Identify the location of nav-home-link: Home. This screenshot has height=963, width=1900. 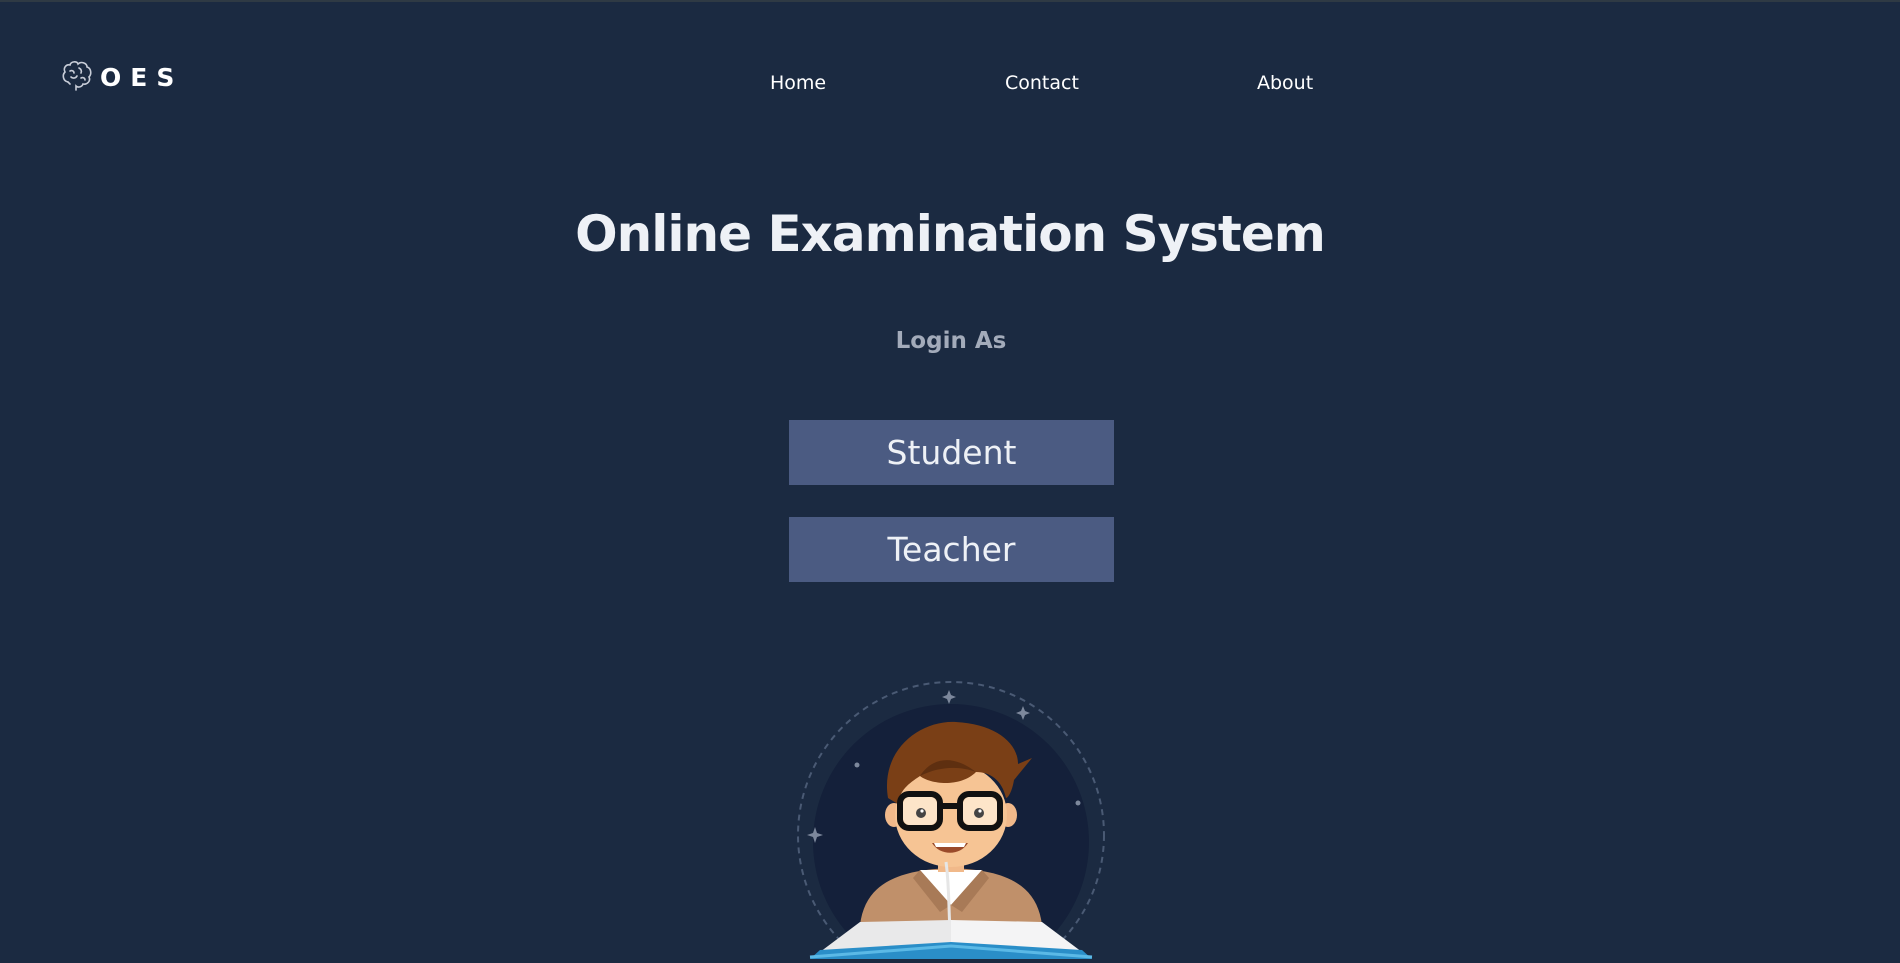
(798, 83).